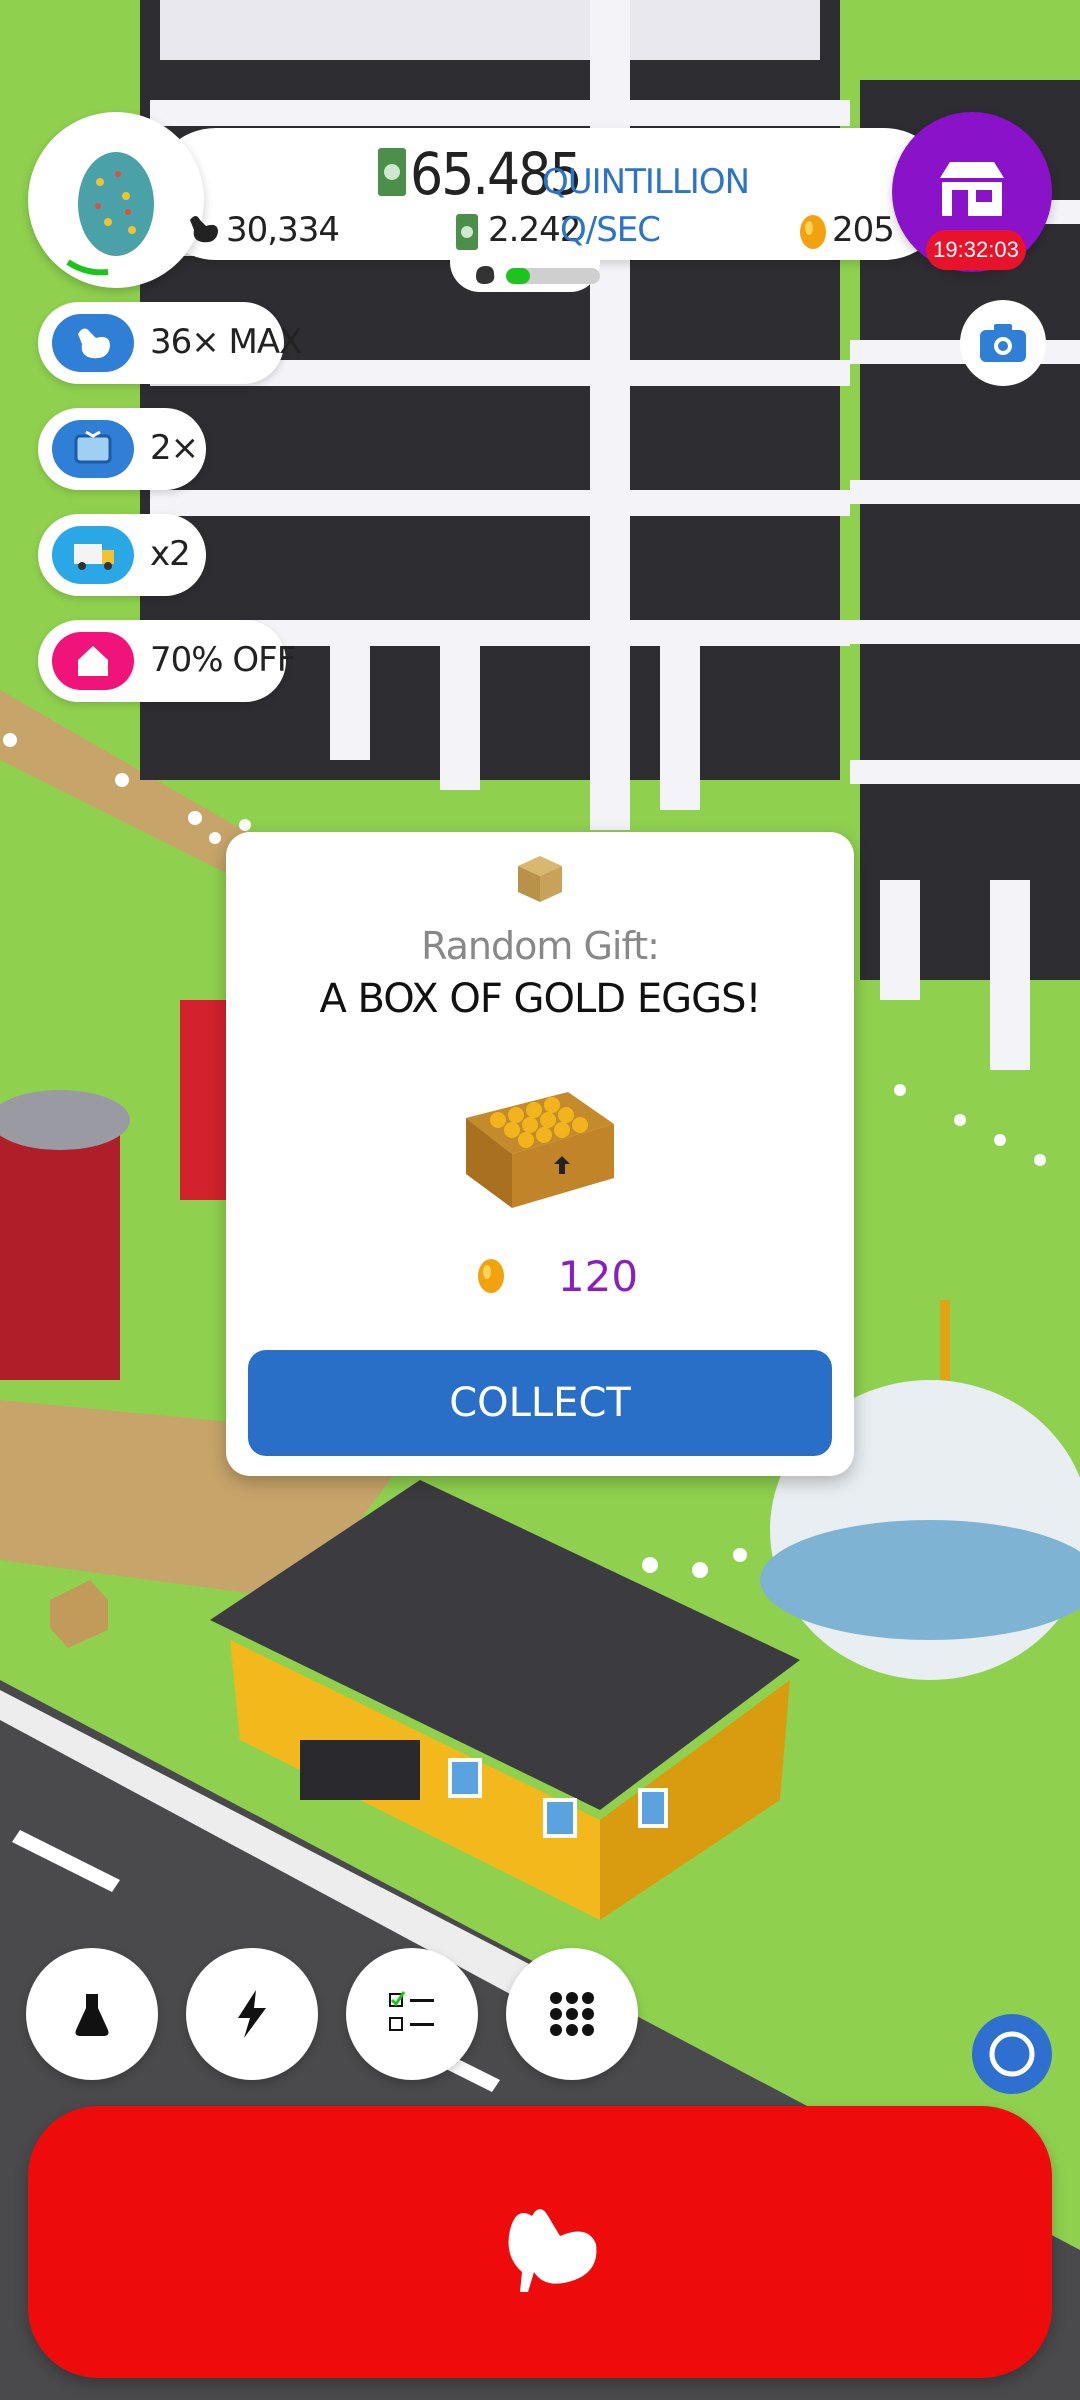  I want to click on gold-egg-count: 205, so click(863, 230).